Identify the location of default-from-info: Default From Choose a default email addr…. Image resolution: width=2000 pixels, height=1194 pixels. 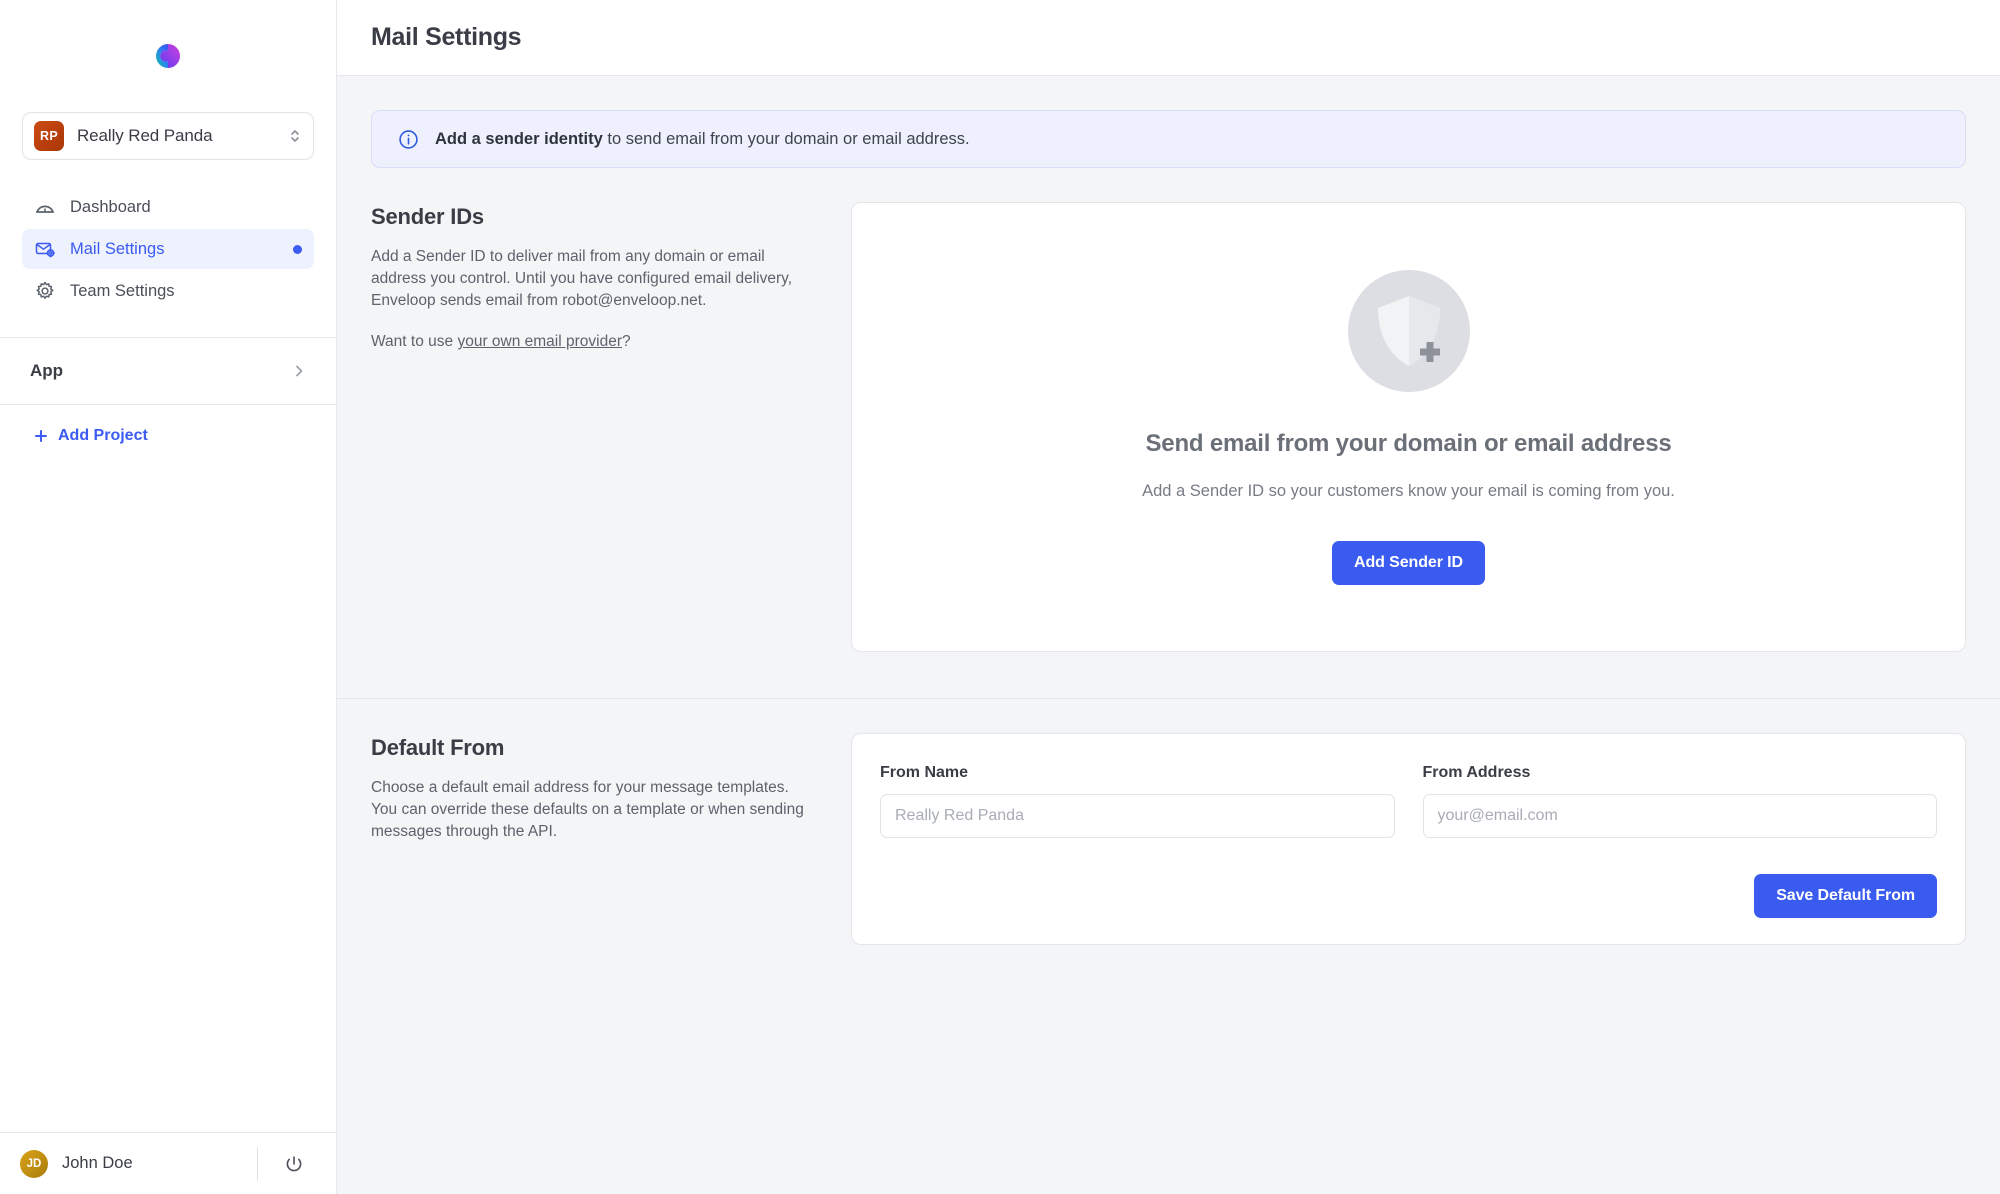
(591, 839).